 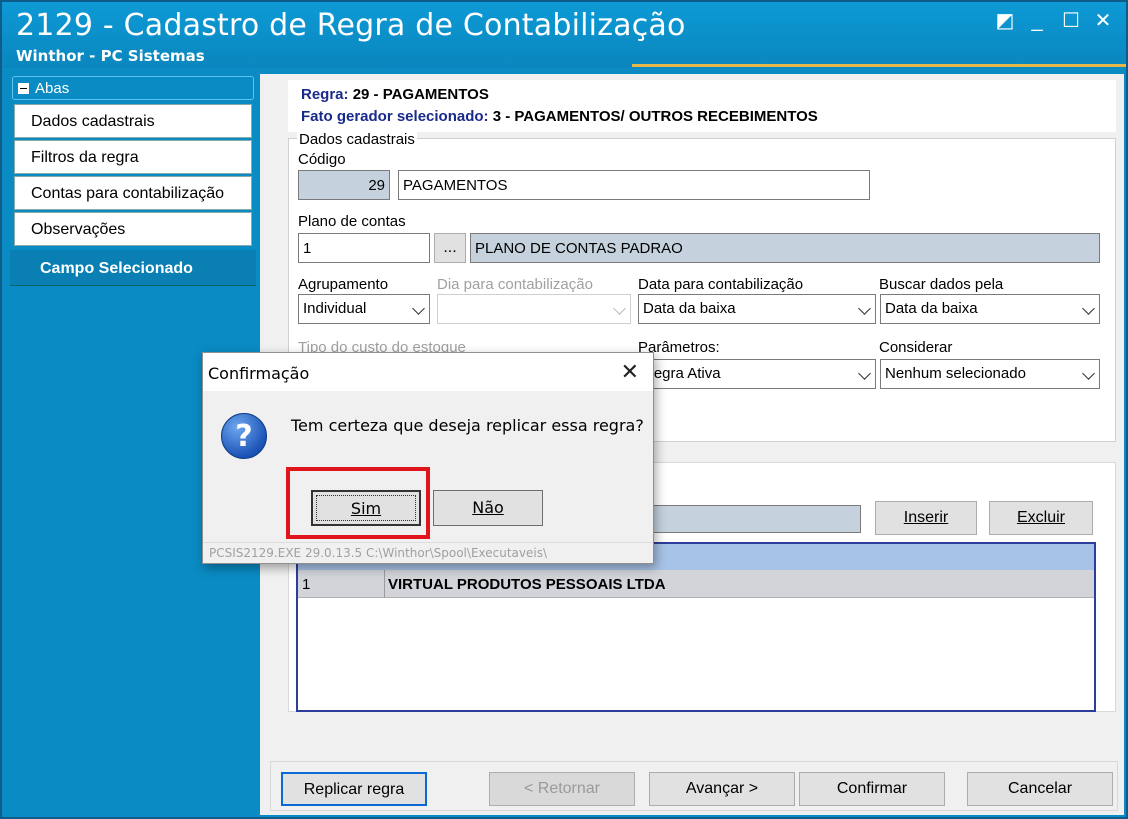 What do you see at coordinates (941, 284) in the screenshot?
I see `buscar-label: Buscar dados pela` at bounding box center [941, 284].